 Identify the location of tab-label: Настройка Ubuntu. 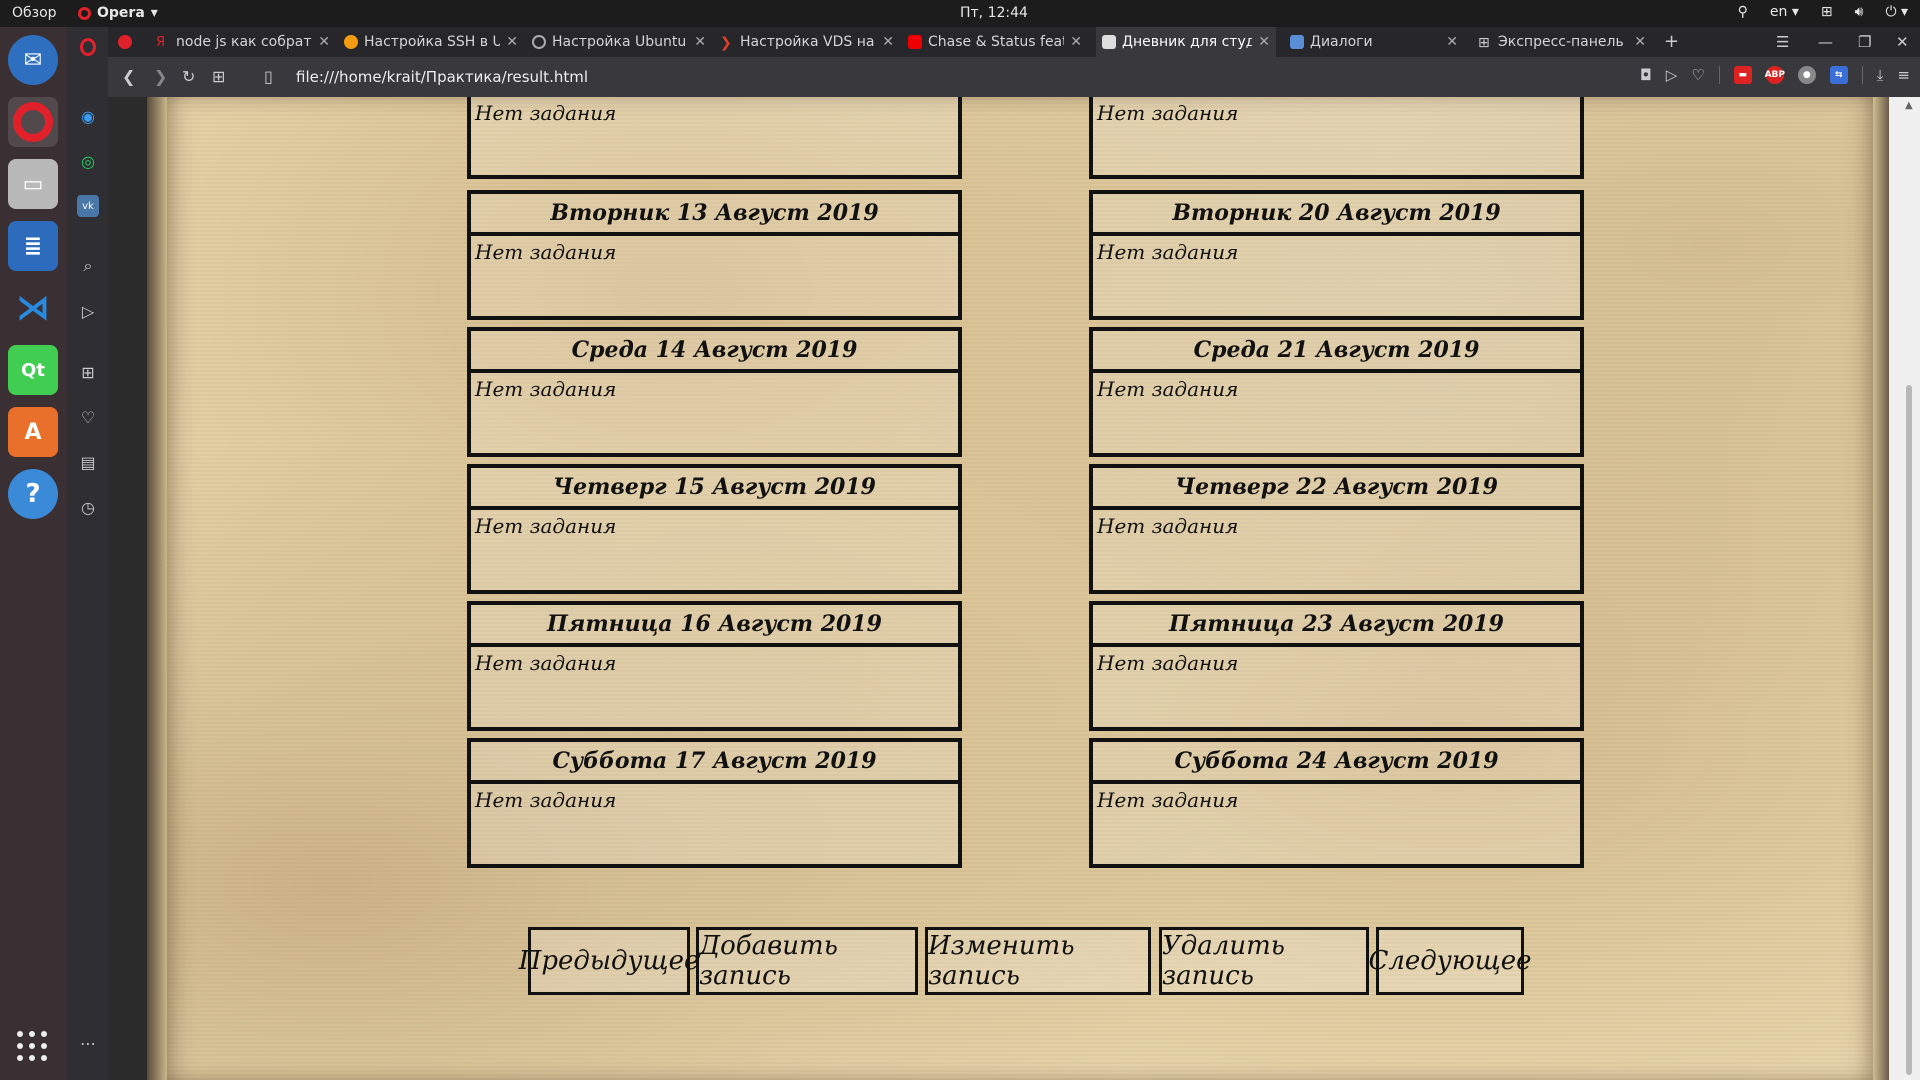
(619, 42).